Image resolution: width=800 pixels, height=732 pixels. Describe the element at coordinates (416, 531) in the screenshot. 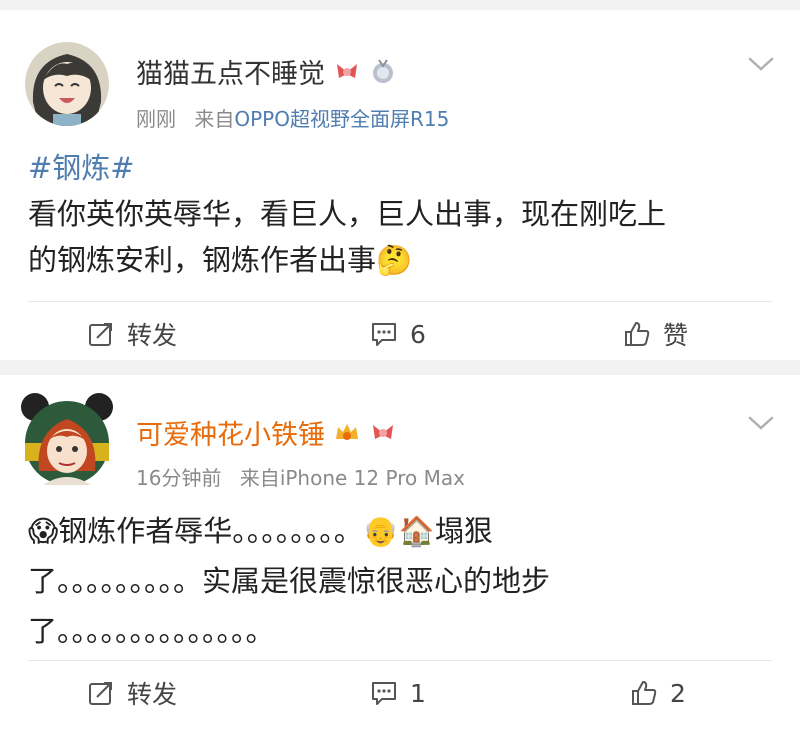

I see `house-emoji-icon: 🏠` at that location.